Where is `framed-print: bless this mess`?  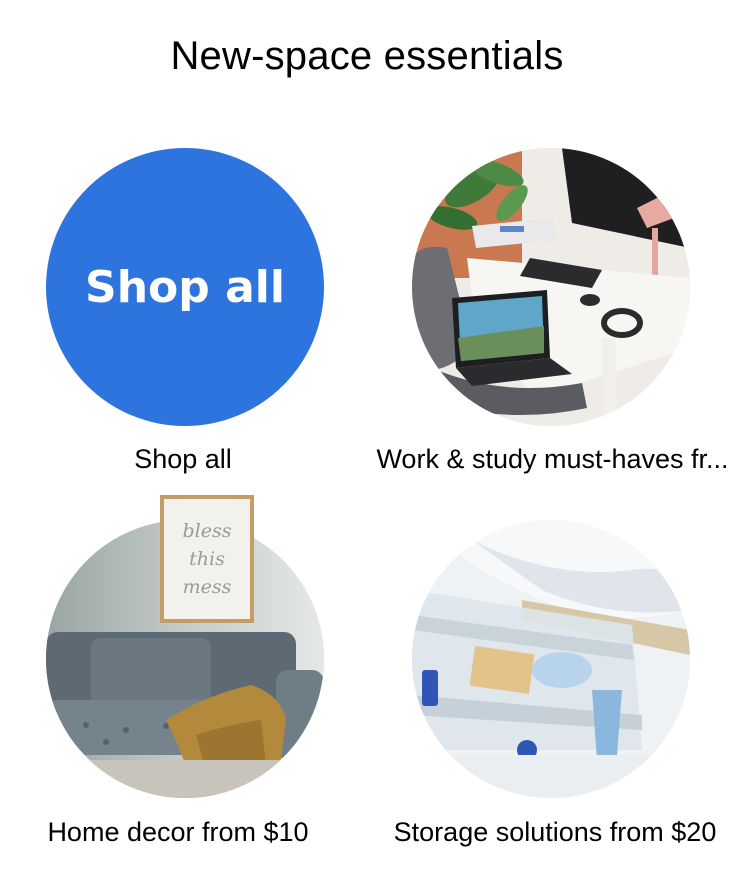
framed-print: bless this mess is located at coordinates (207, 559).